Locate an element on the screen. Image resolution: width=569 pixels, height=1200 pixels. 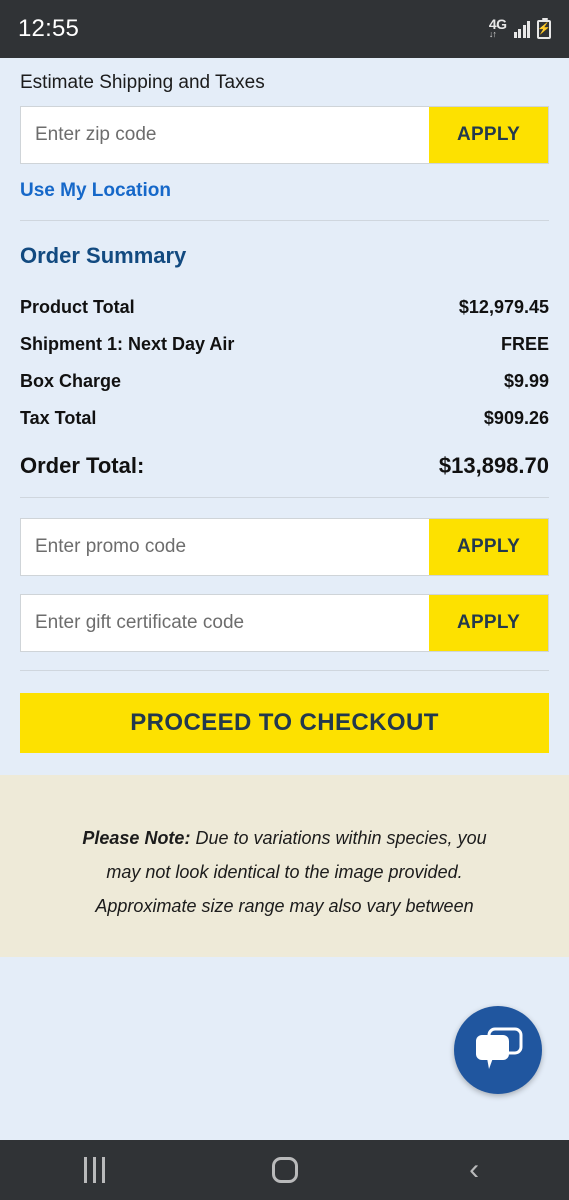
summary-row-value: $12,979.45 is located at coordinates (503, 307).